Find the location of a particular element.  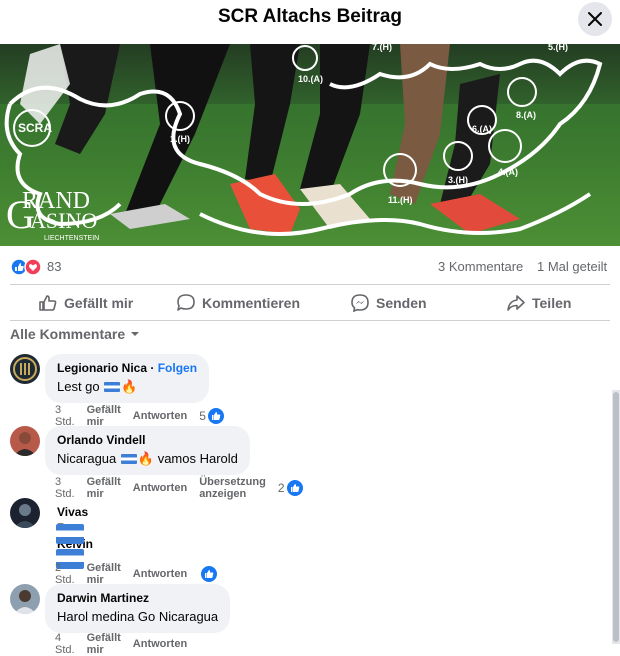

reactions-summary: 83 3 Kommentare 1 Mal geteilt is located at coordinates (310, 267).